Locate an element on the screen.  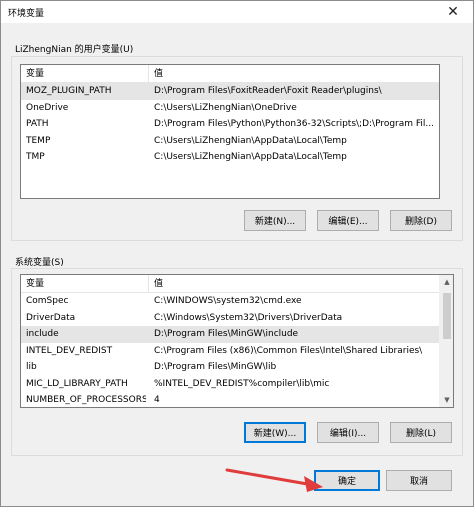
variable-name: OneDrive is located at coordinates (47, 107).